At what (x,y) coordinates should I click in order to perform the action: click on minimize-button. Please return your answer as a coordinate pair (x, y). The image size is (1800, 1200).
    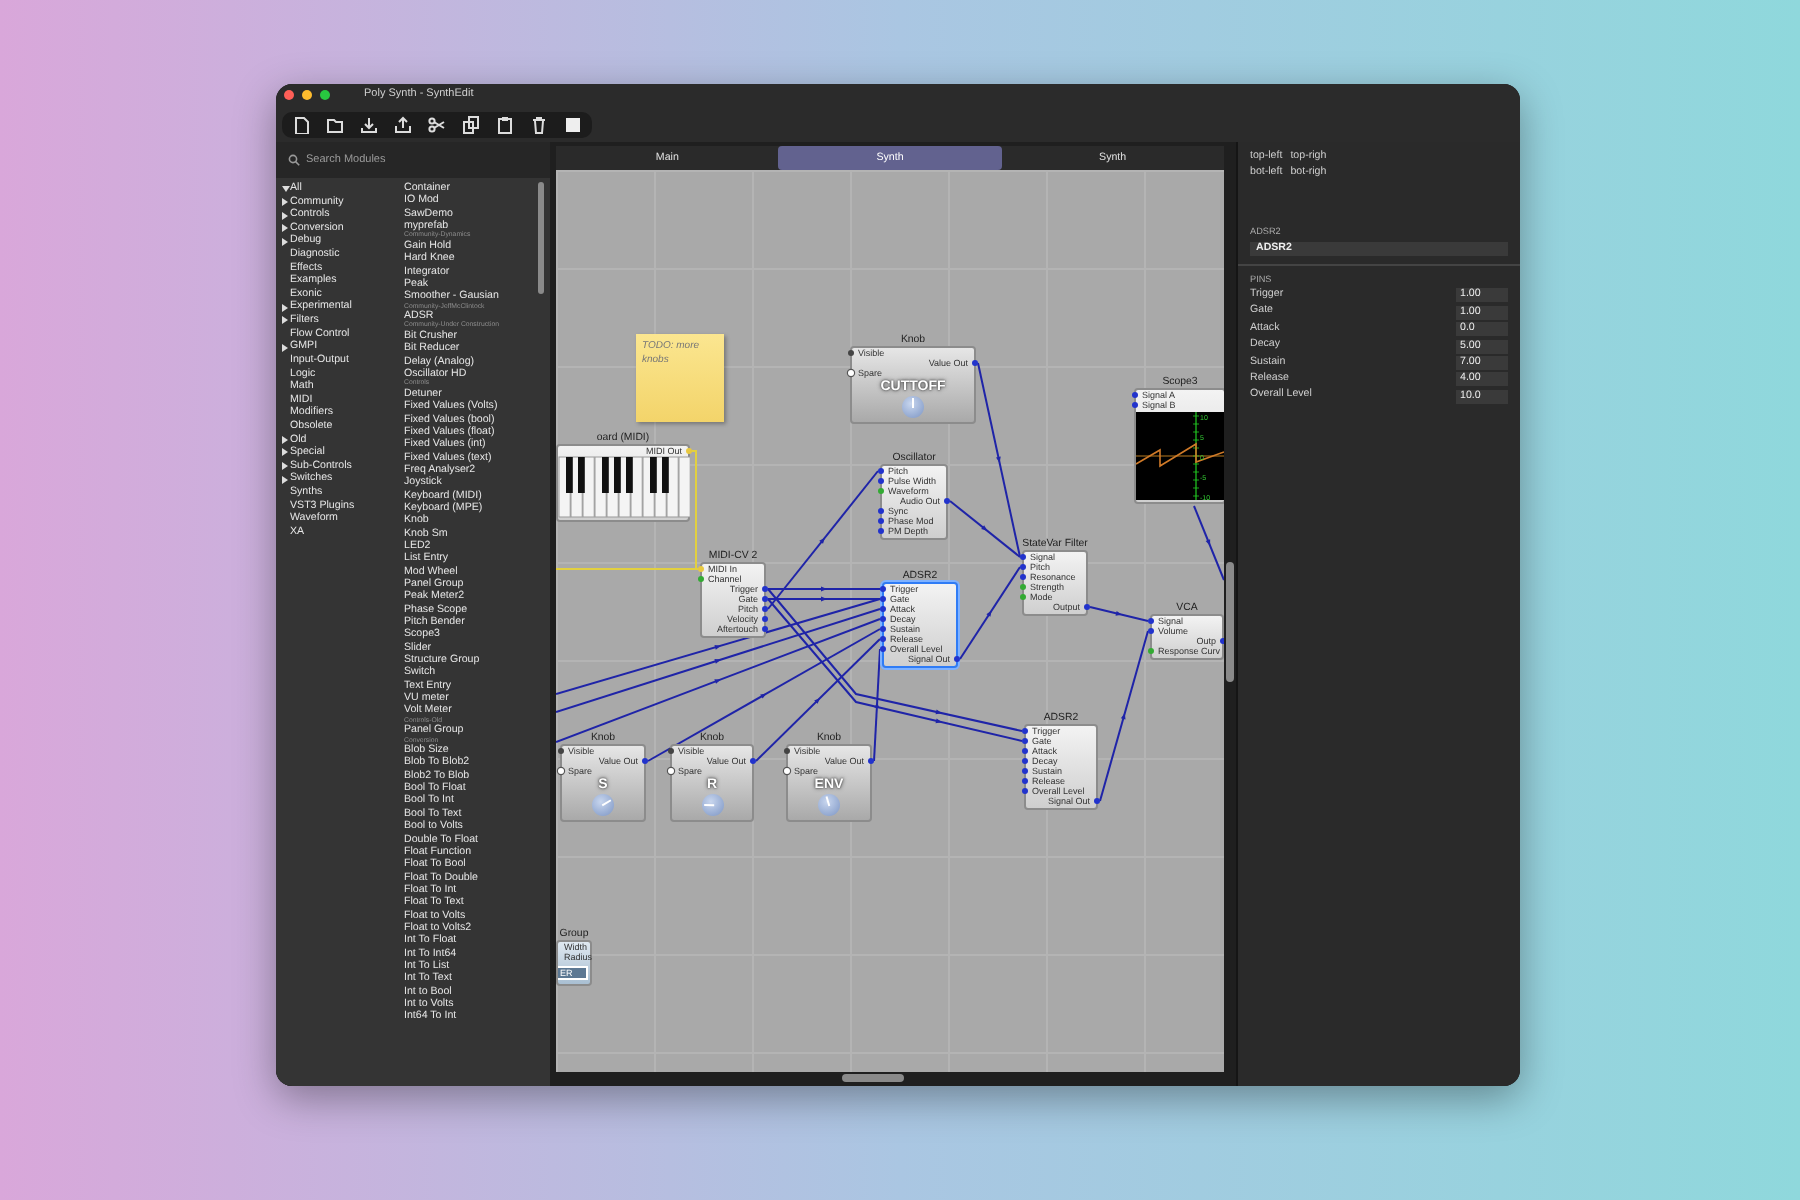
    Looking at the image, I should click on (307, 95).